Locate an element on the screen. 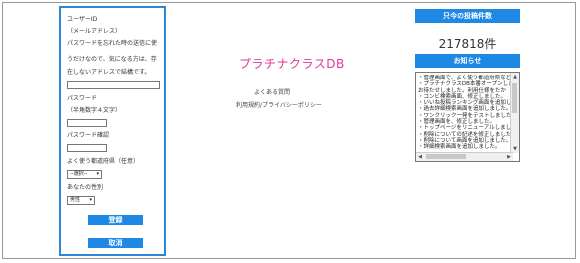  prefecture-selected-value: --選択-- is located at coordinates (79, 174).